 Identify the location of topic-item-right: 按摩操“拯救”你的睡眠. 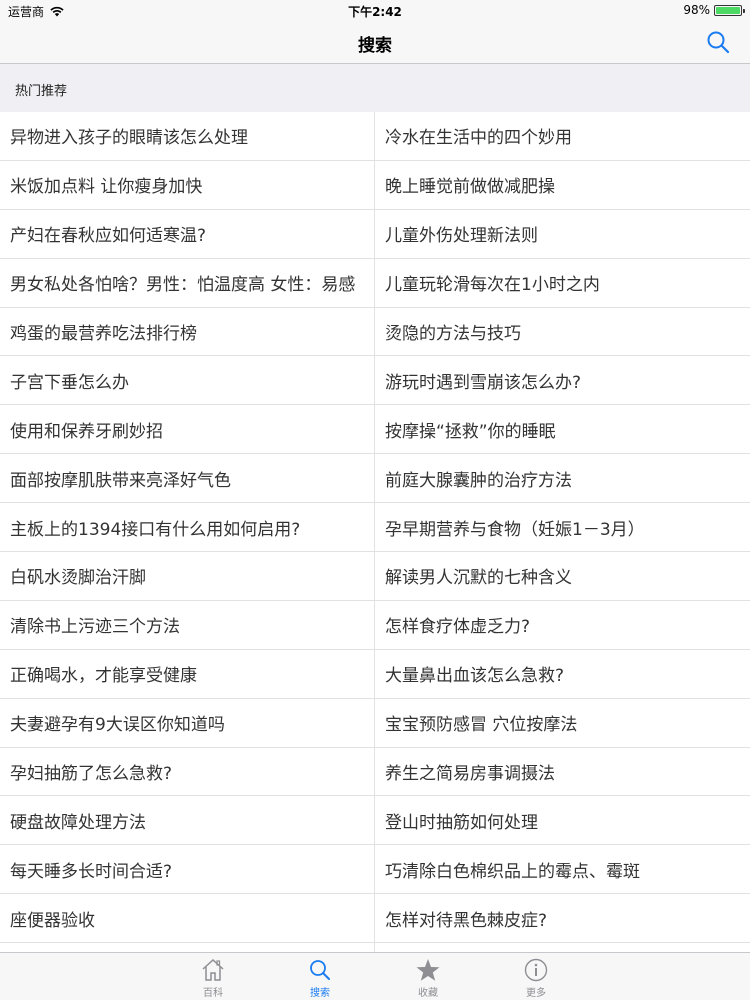
(562, 429).